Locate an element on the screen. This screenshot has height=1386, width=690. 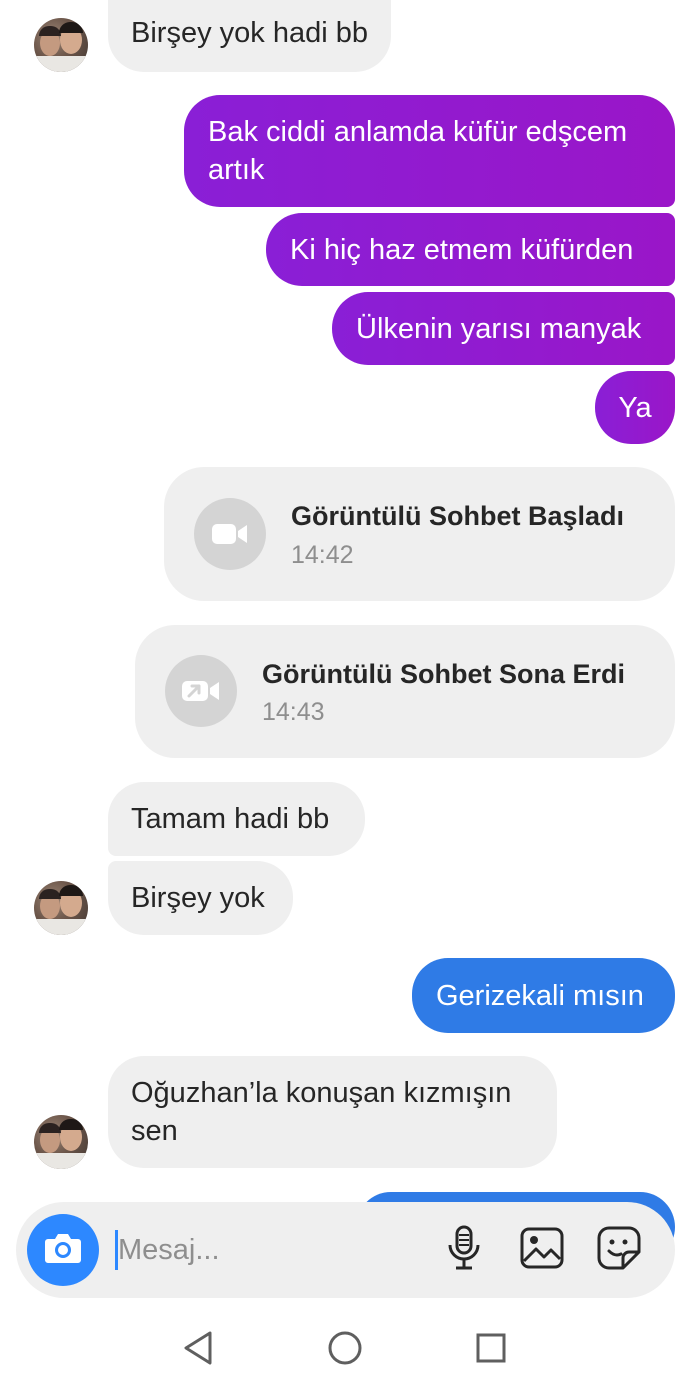
message-text: Tamam hadi bb is located at coordinates (230, 819).